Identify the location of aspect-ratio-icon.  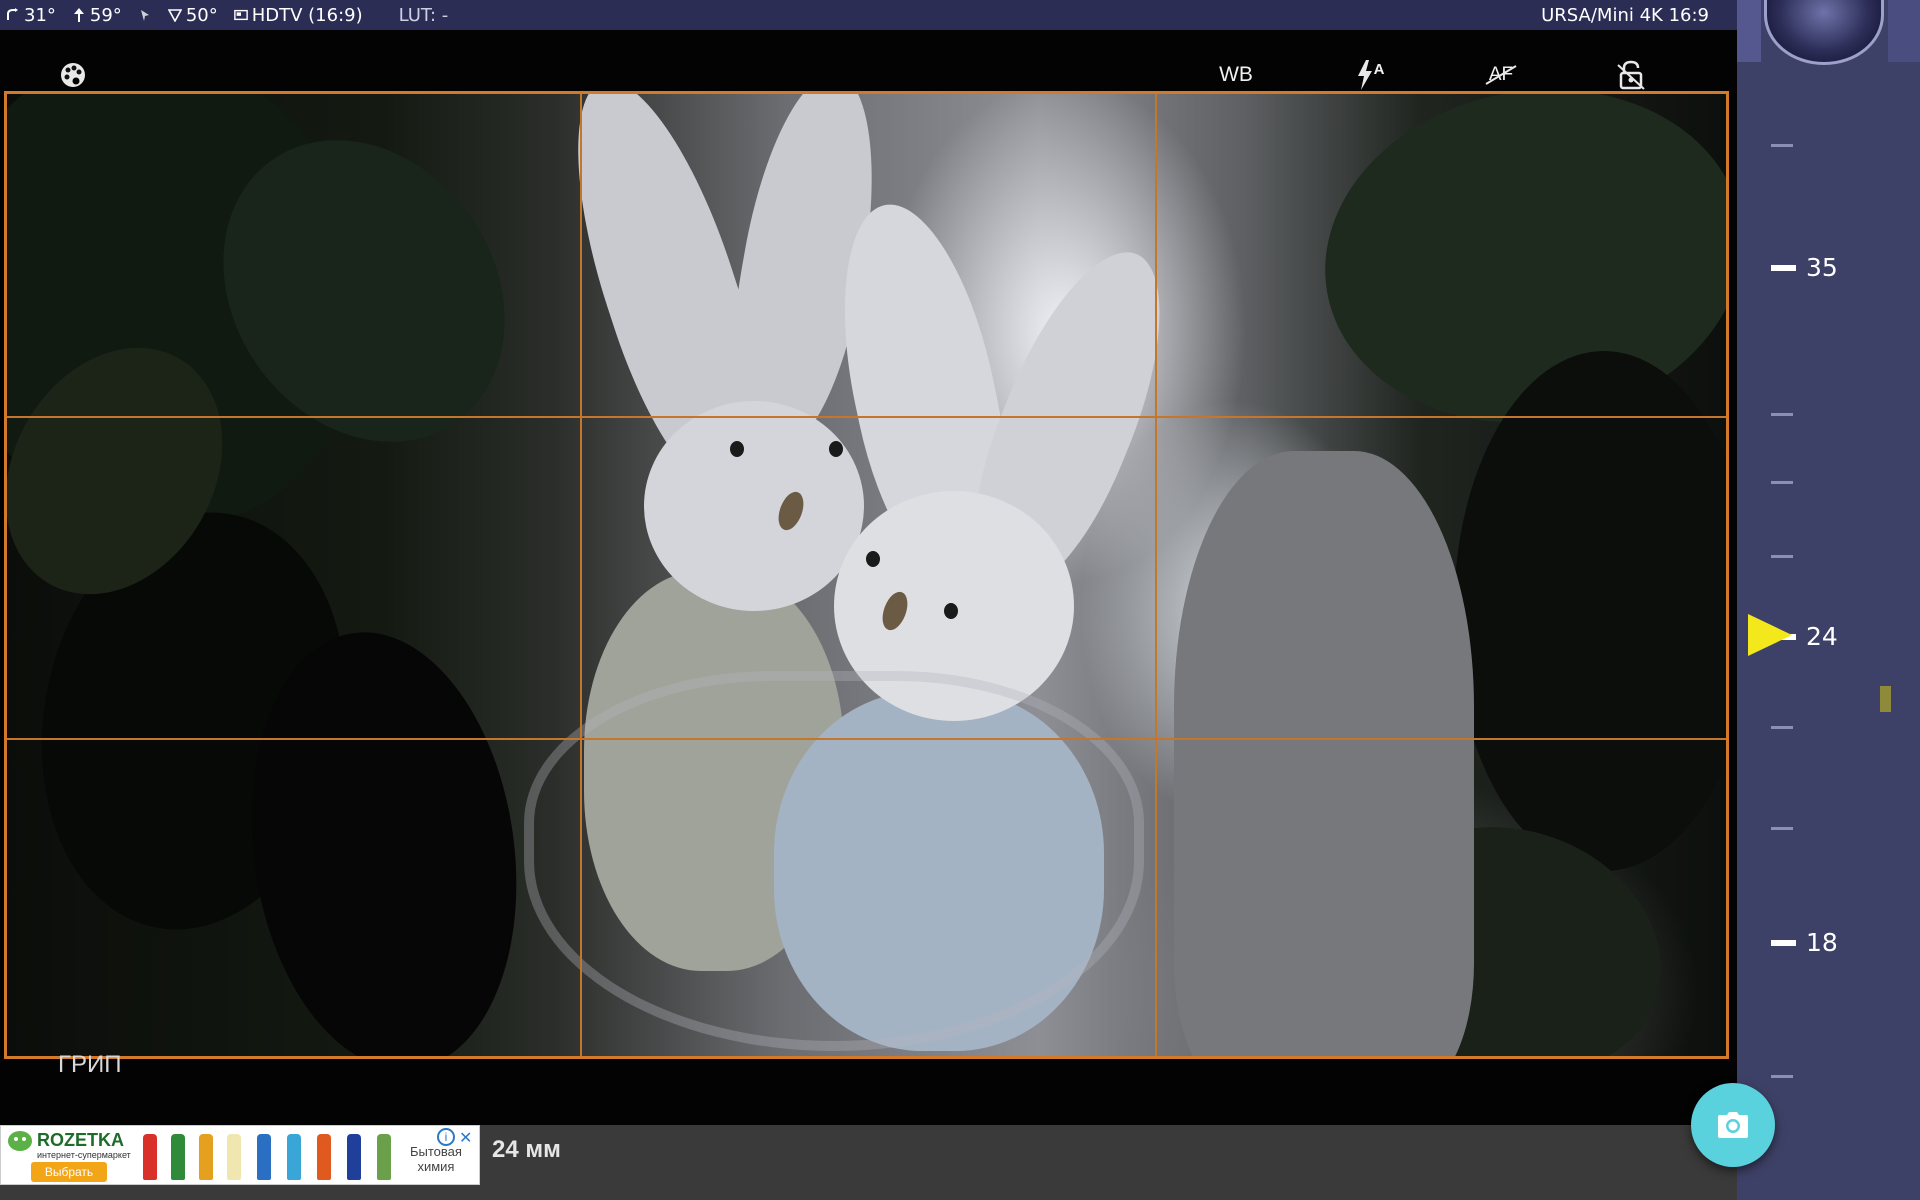
(240, 15).